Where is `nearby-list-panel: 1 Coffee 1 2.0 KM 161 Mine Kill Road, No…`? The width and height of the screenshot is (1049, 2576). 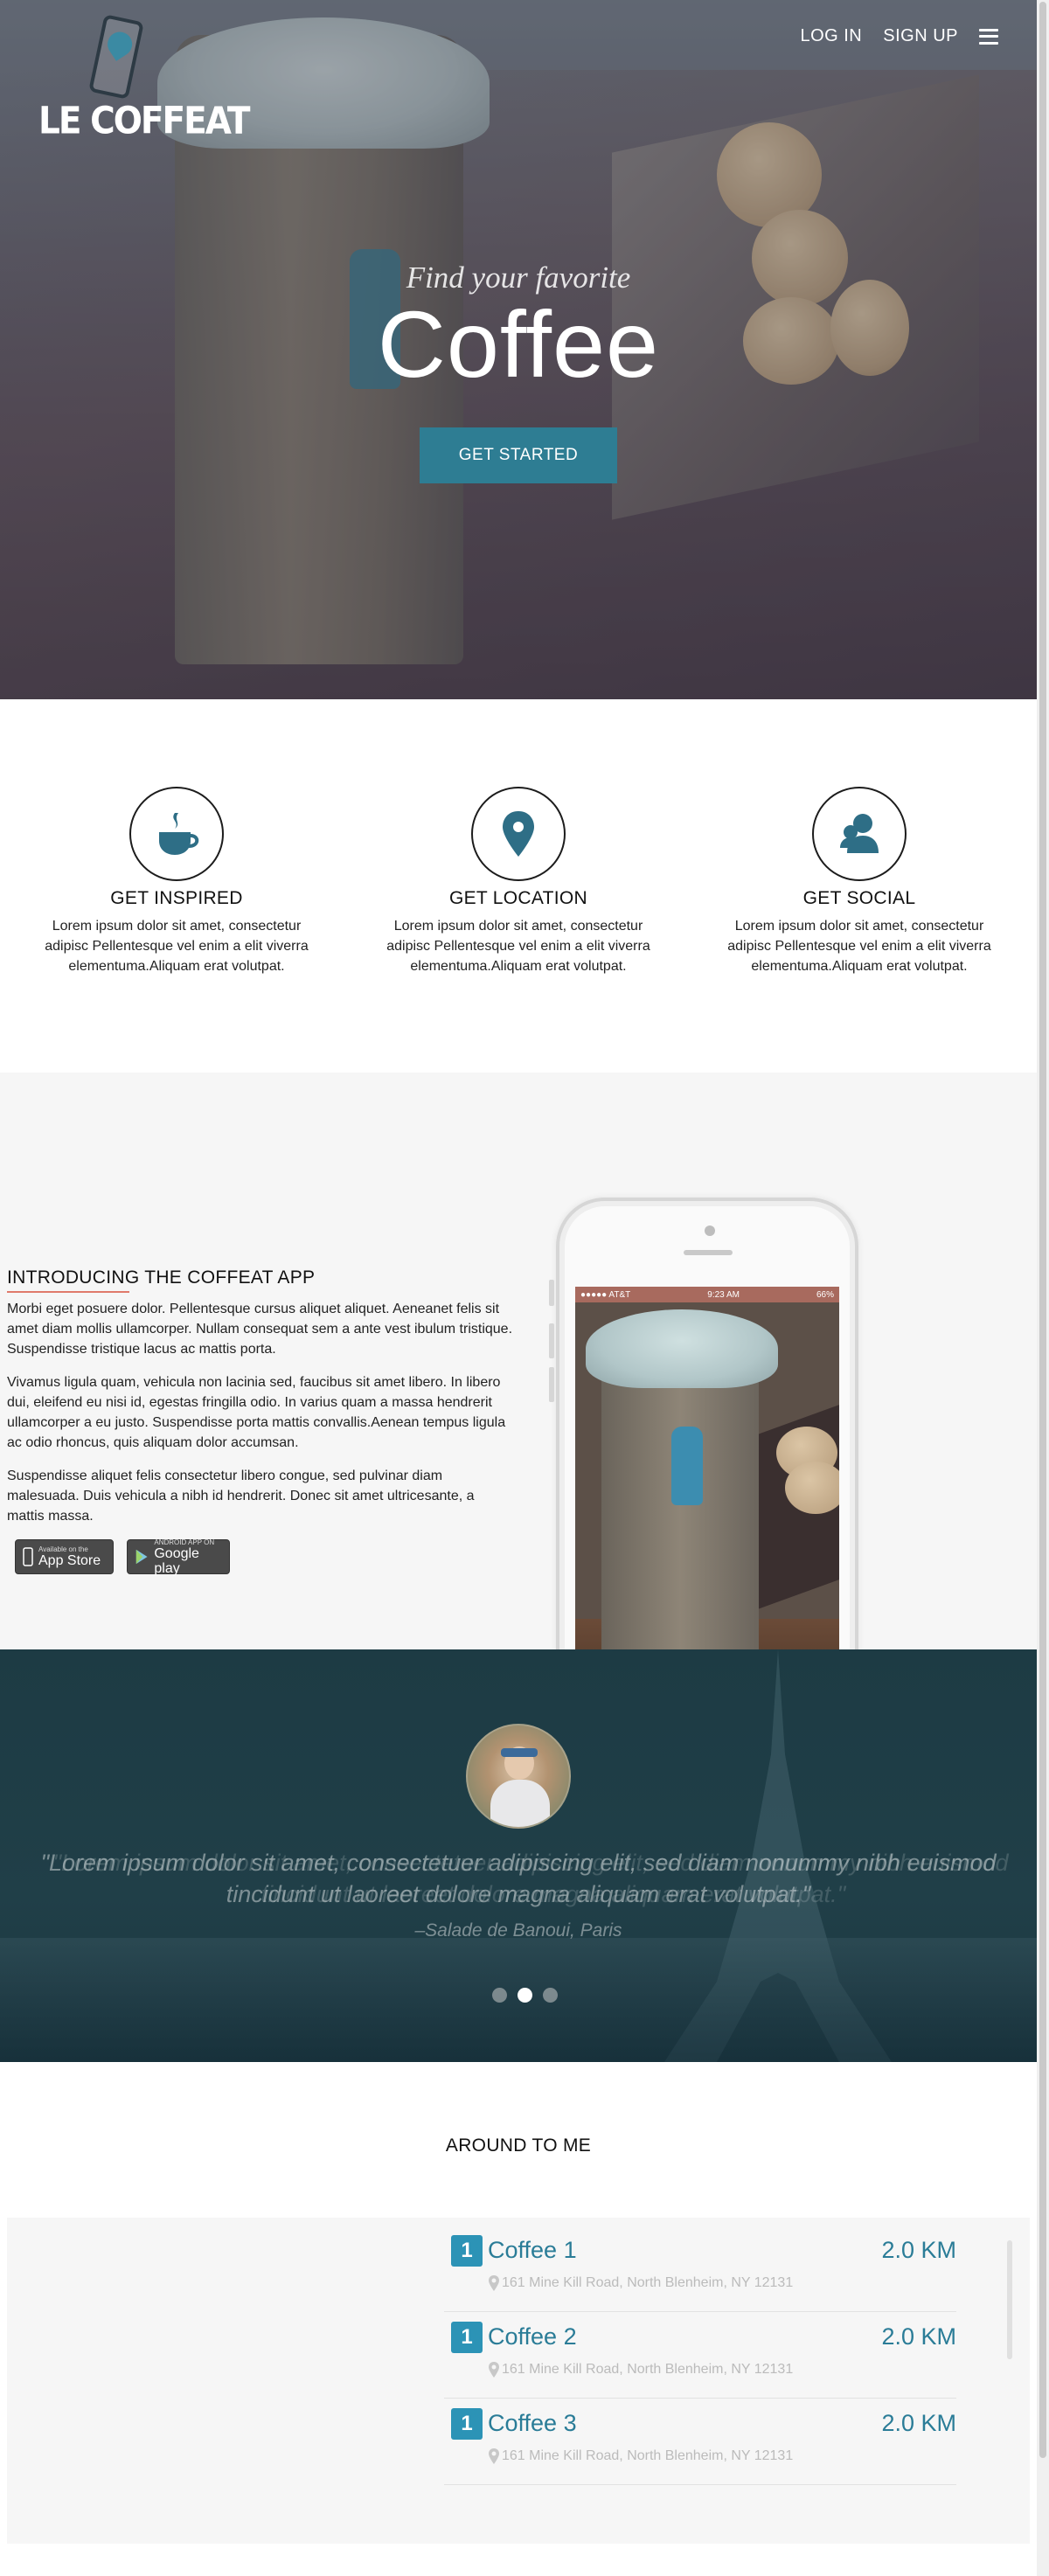
nearby-list-panel: 1 Coffee 1 2.0 KM 161 Mine Kill Road, No… is located at coordinates (518, 2381).